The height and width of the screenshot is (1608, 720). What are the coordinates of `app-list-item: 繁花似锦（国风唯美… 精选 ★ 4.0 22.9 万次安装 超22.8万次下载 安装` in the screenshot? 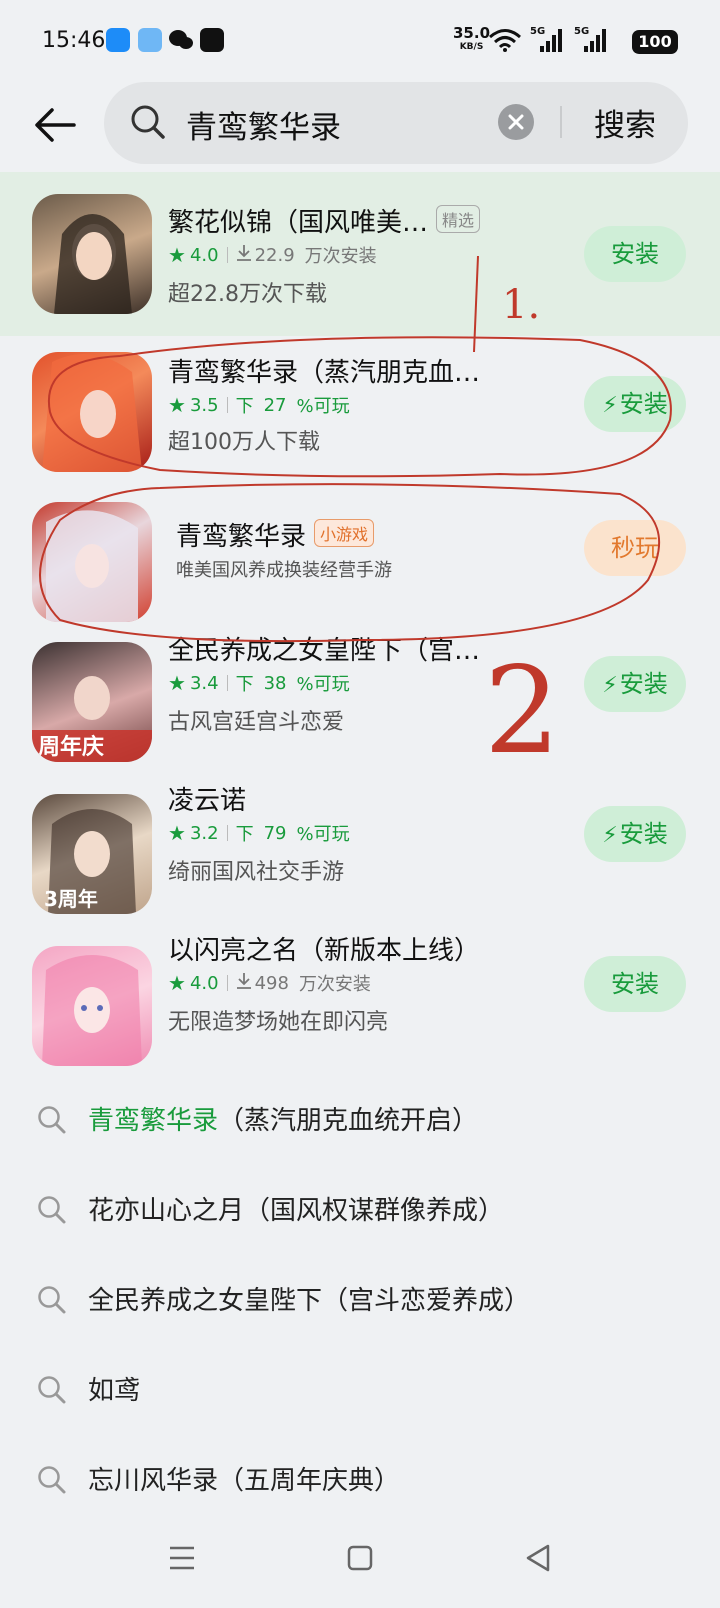 It's located at (360, 254).